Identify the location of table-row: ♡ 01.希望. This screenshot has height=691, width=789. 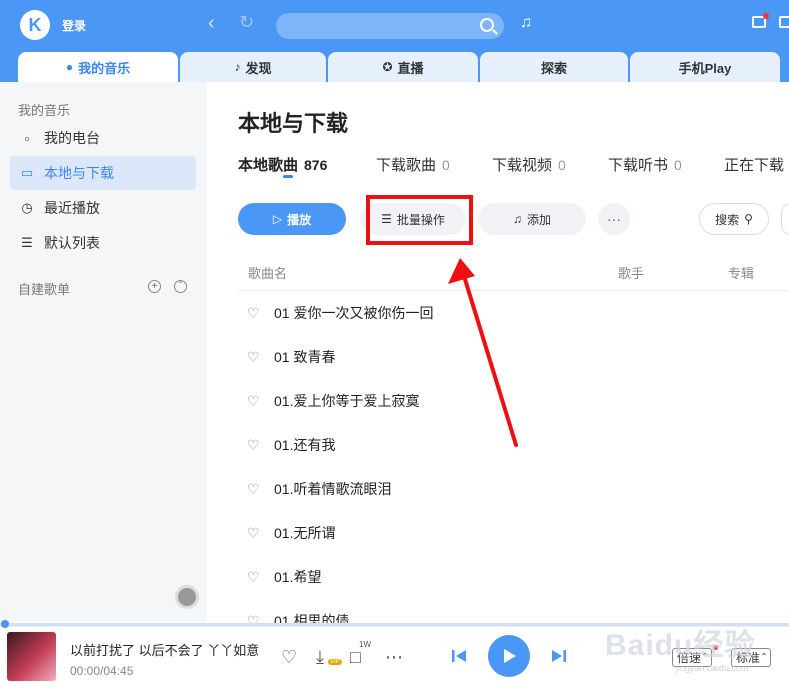
(513, 577).